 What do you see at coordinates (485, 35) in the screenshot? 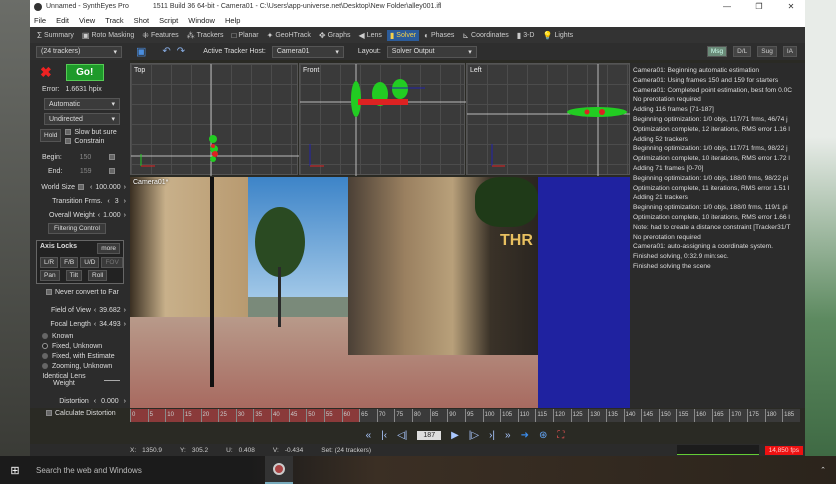
I see `tab-coordinates: ⊾ Coordinates` at bounding box center [485, 35].